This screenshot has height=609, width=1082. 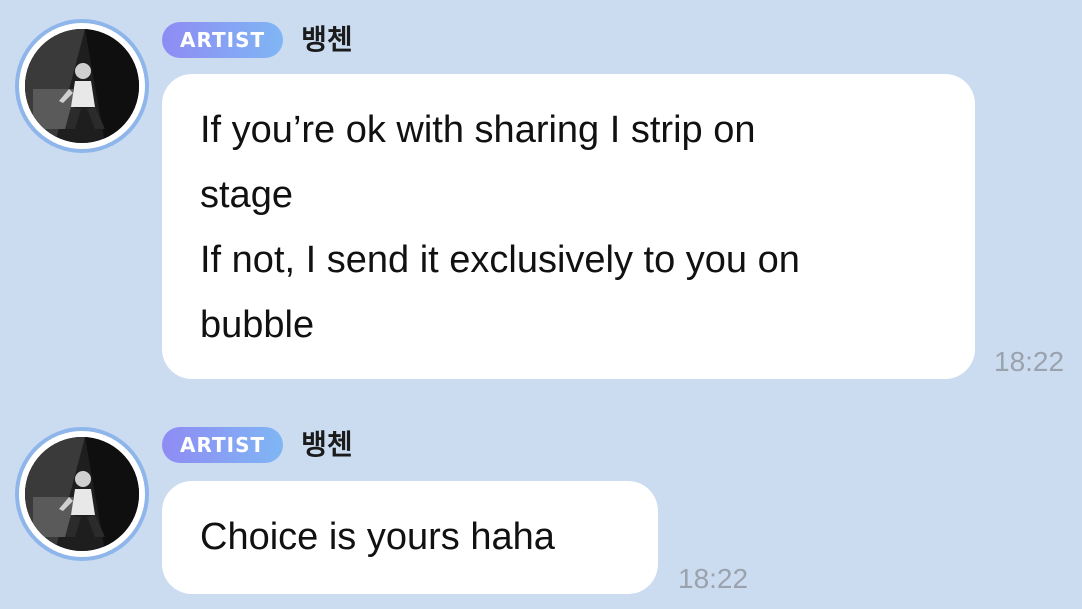 What do you see at coordinates (478, 130) in the screenshot?
I see `message-line: If you’re ok with sharing I strip on` at bounding box center [478, 130].